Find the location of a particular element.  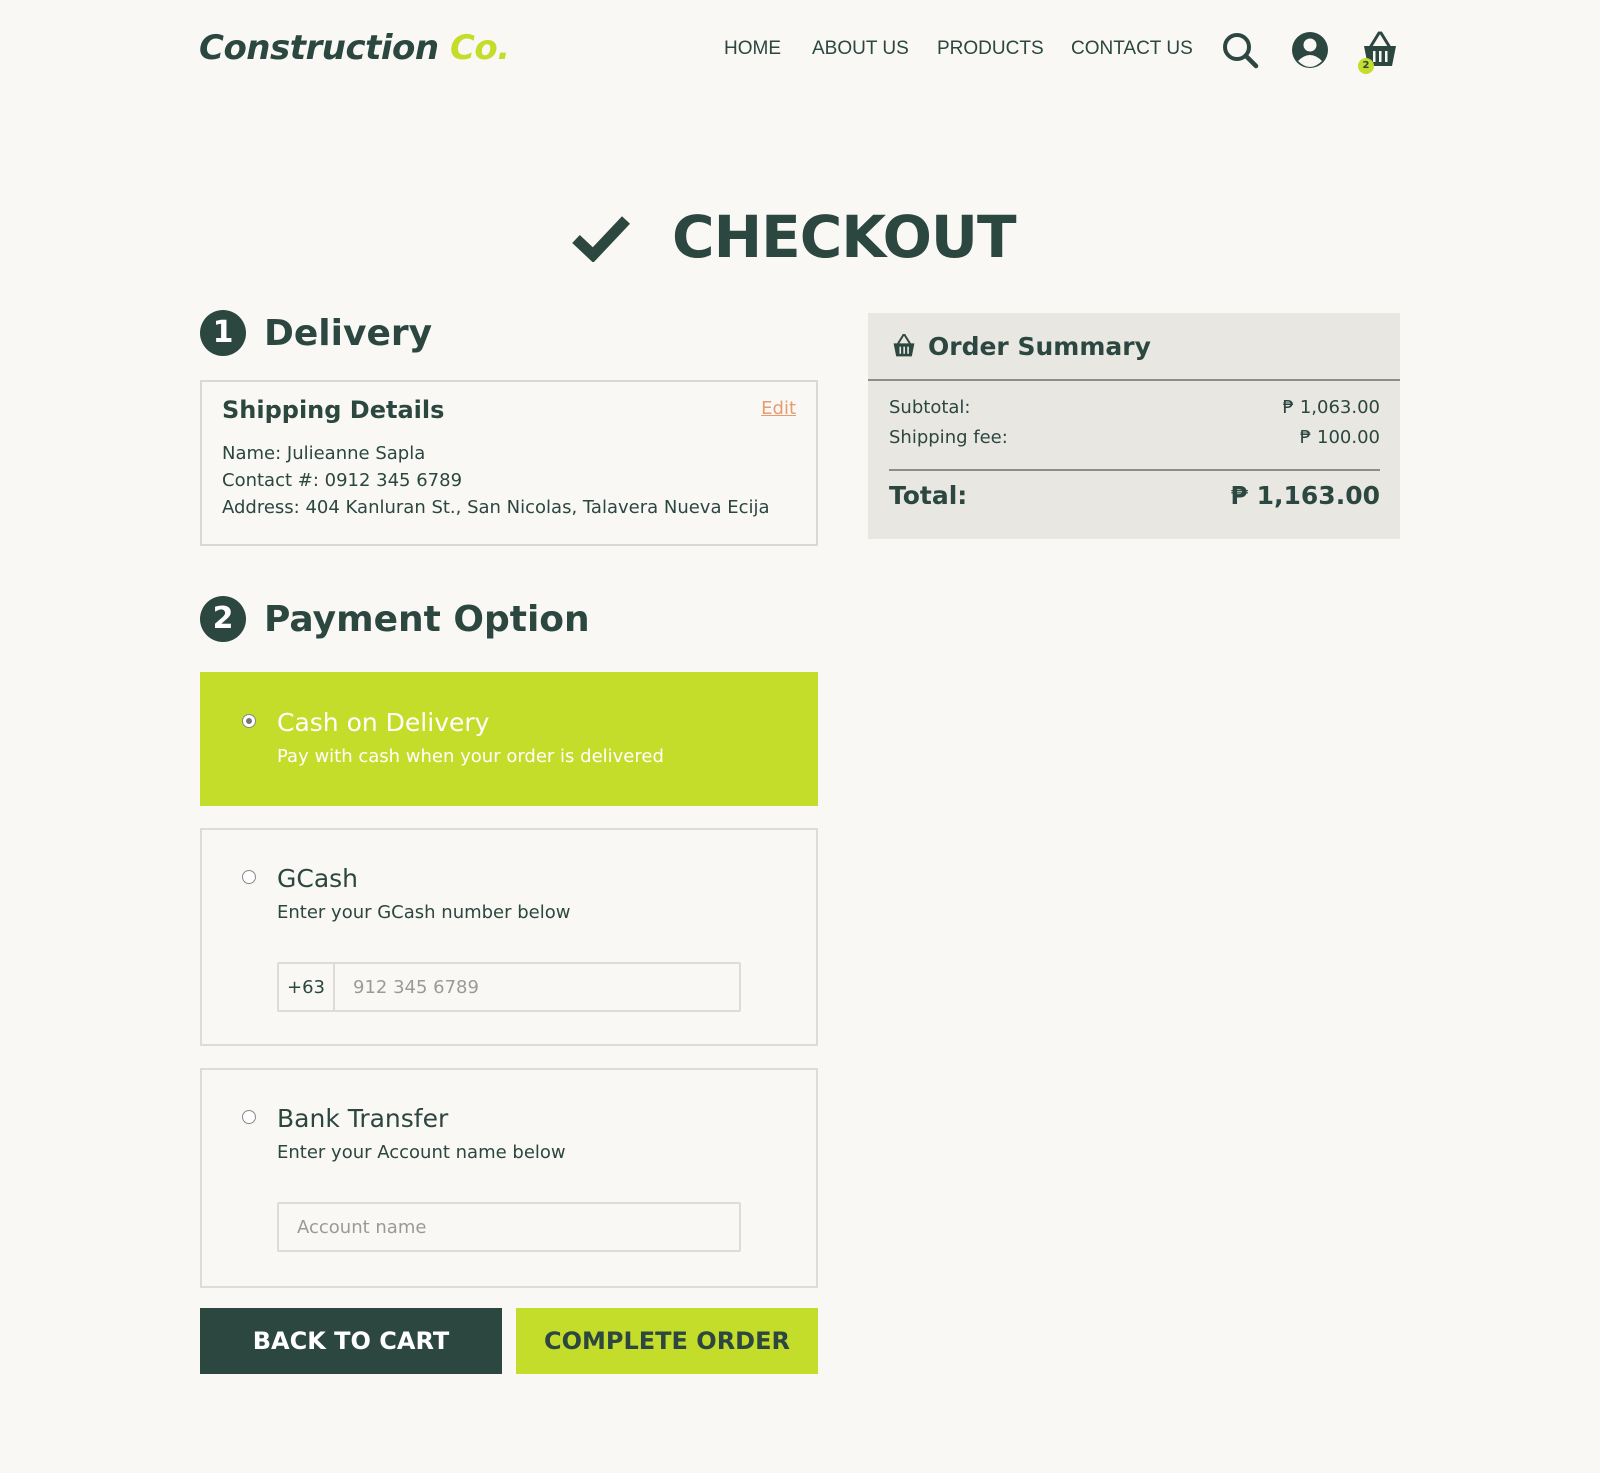

edit-shipping-link: Edit is located at coordinates (778, 408).